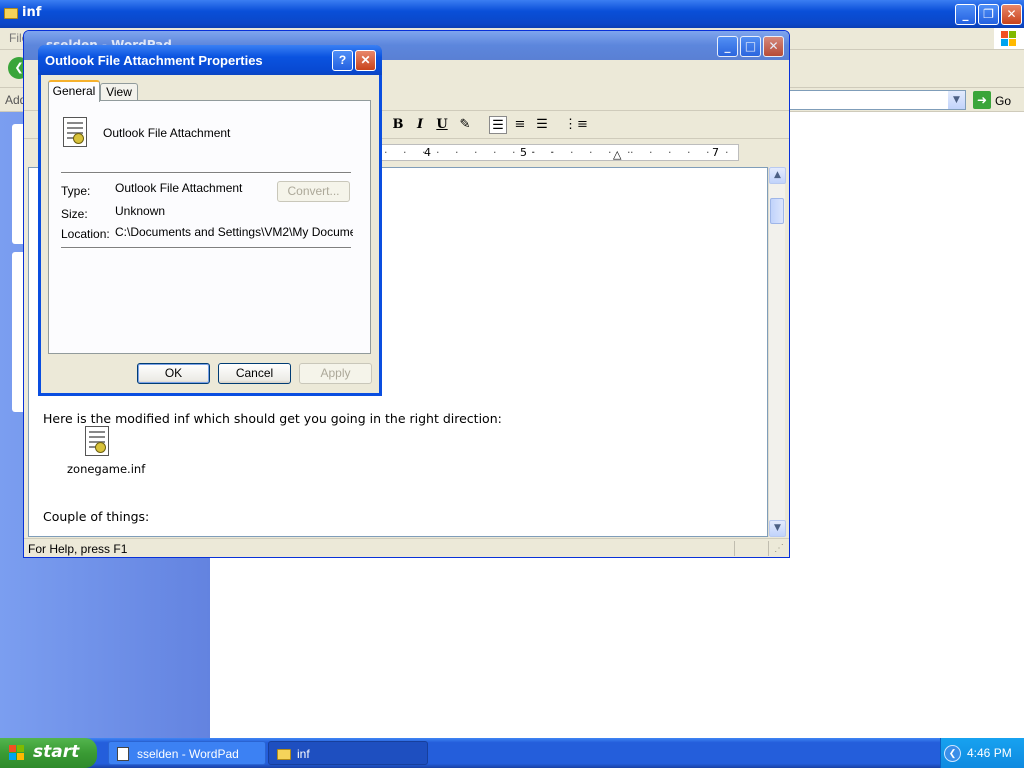 The image size is (1024, 768). I want to click on chevron-down-icon: ▼, so click(956, 100).